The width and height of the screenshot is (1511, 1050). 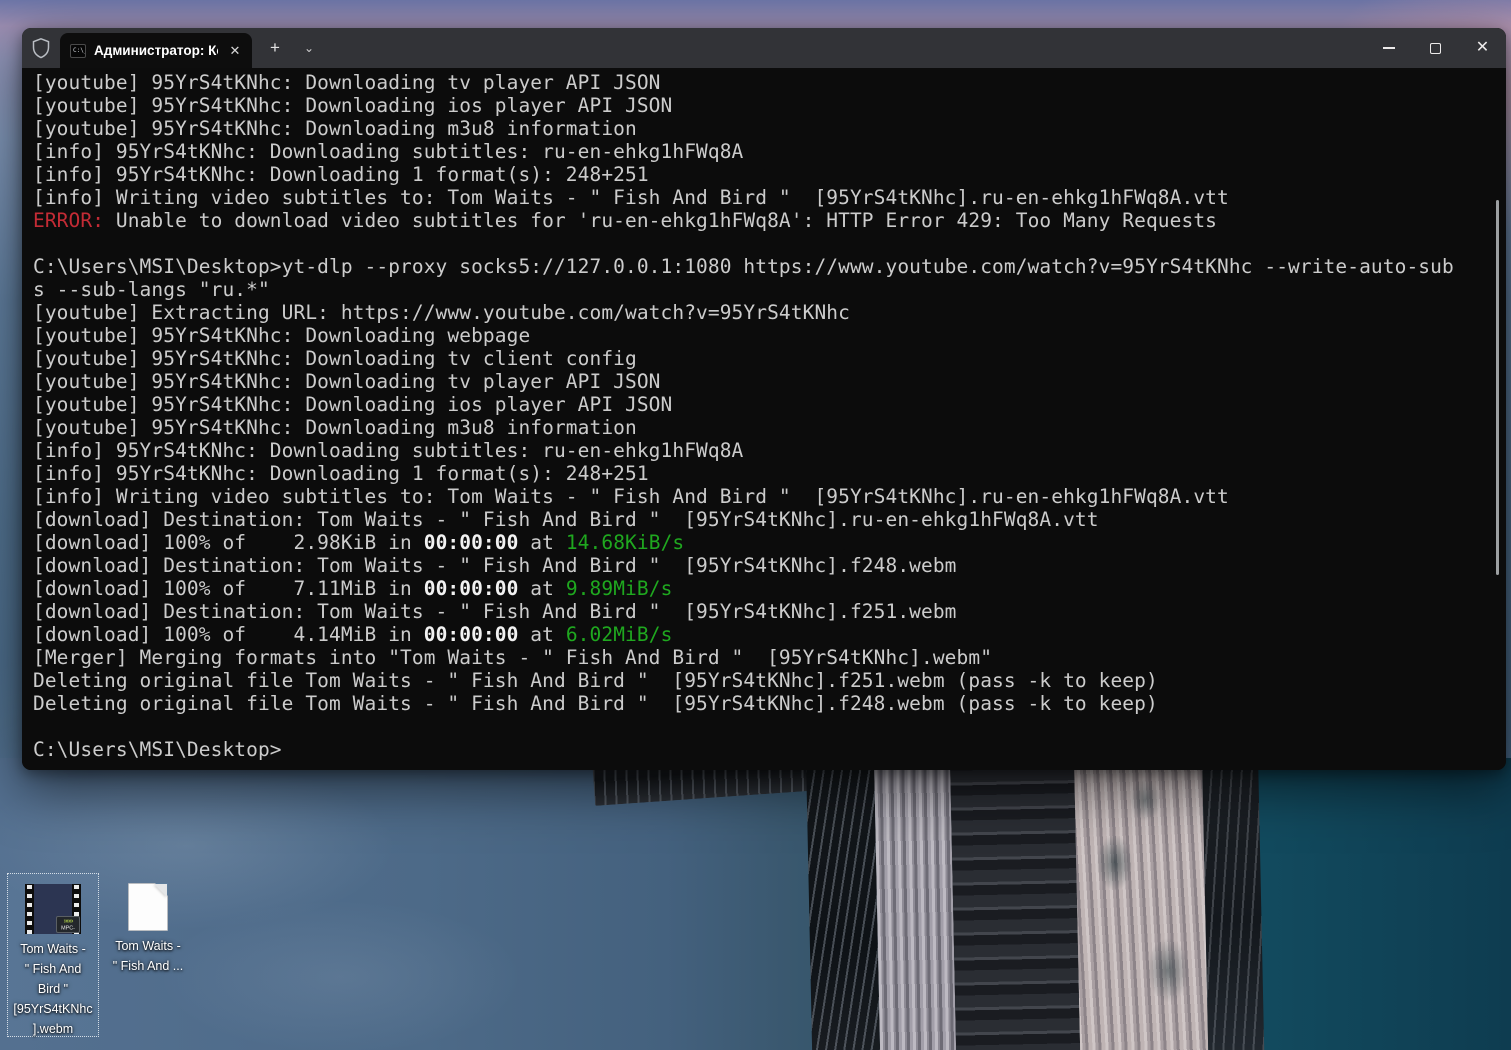 I want to click on close-icon: ✕, so click(x=1482, y=47).